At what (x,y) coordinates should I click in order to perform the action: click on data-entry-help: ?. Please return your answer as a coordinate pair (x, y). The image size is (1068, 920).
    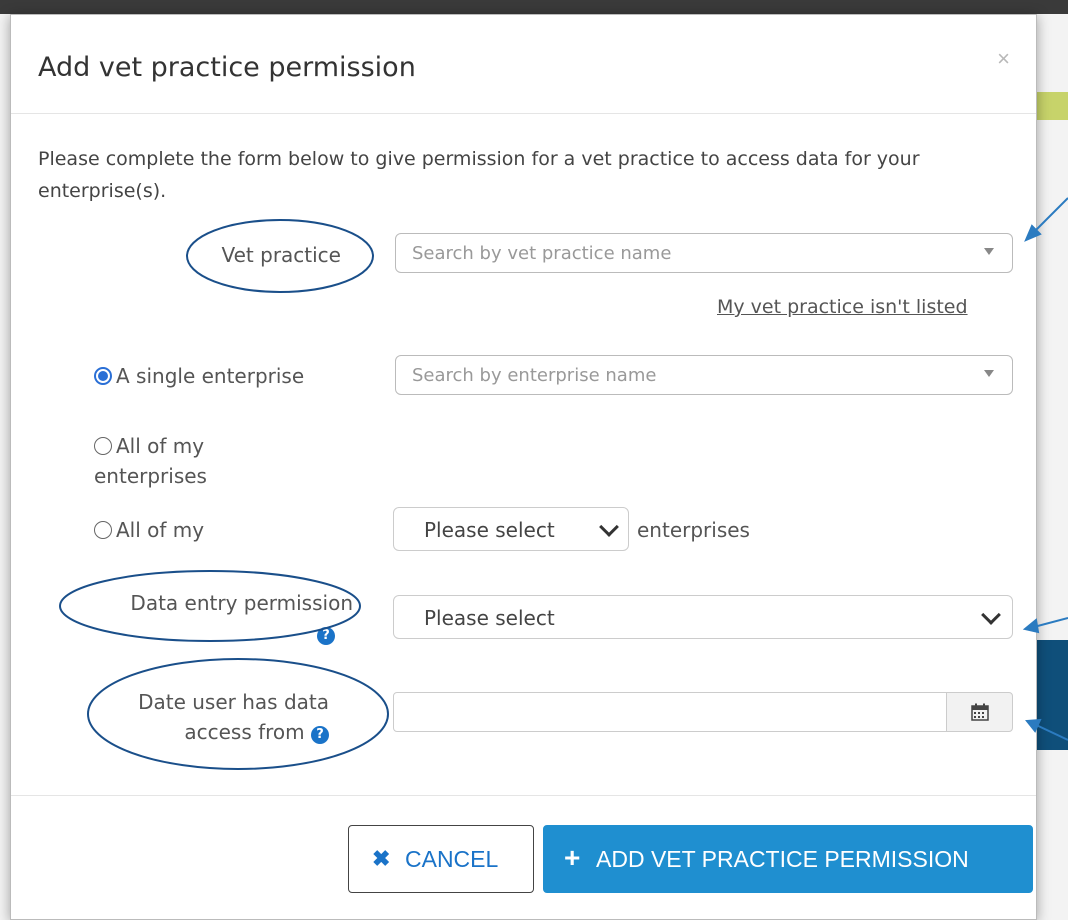
    Looking at the image, I should click on (326, 635).